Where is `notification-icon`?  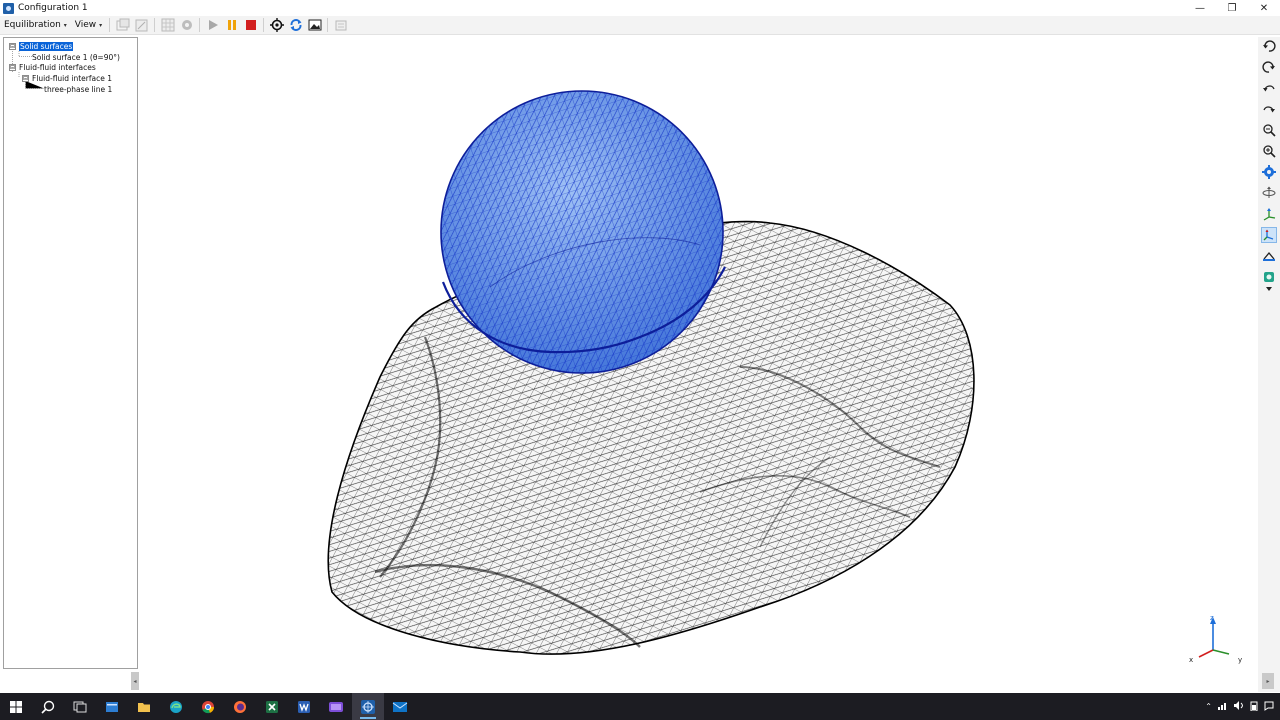 notification-icon is located at coordinates (1269, 707).